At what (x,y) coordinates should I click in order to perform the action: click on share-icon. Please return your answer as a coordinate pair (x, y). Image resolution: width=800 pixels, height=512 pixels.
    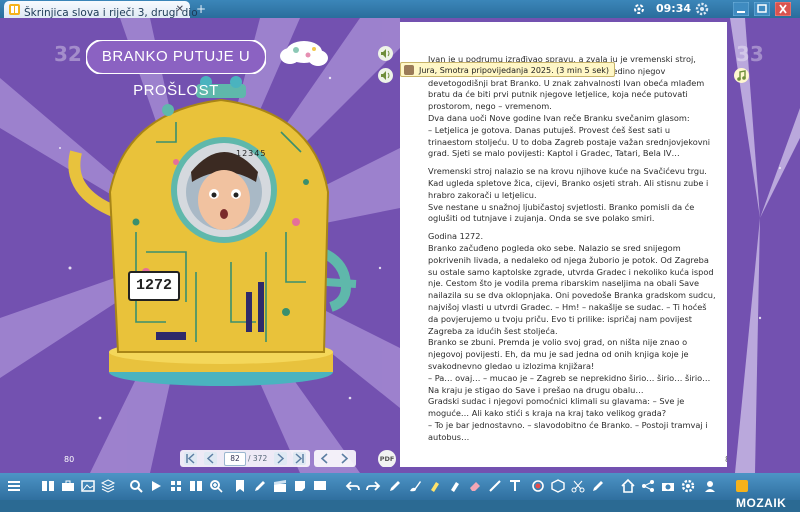
    Looking at the image, I should click on (648, 486).